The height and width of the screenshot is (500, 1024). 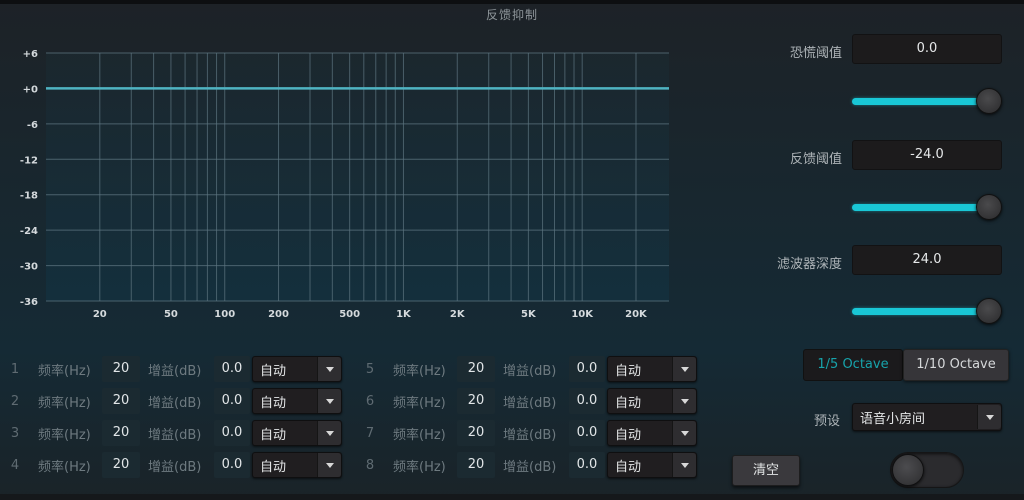 What do you see at coordinates (927, 417) in the screenshot?
I see `preset-select: 语音小房间` at bounding box center [927, 417].